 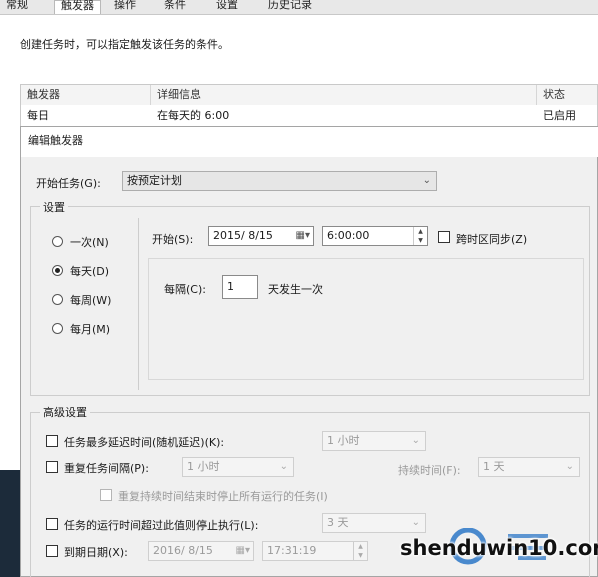 I want to click on delay-label: 任务最多延迟时间(随机延迟)(K):, so click(x=144, y=442).